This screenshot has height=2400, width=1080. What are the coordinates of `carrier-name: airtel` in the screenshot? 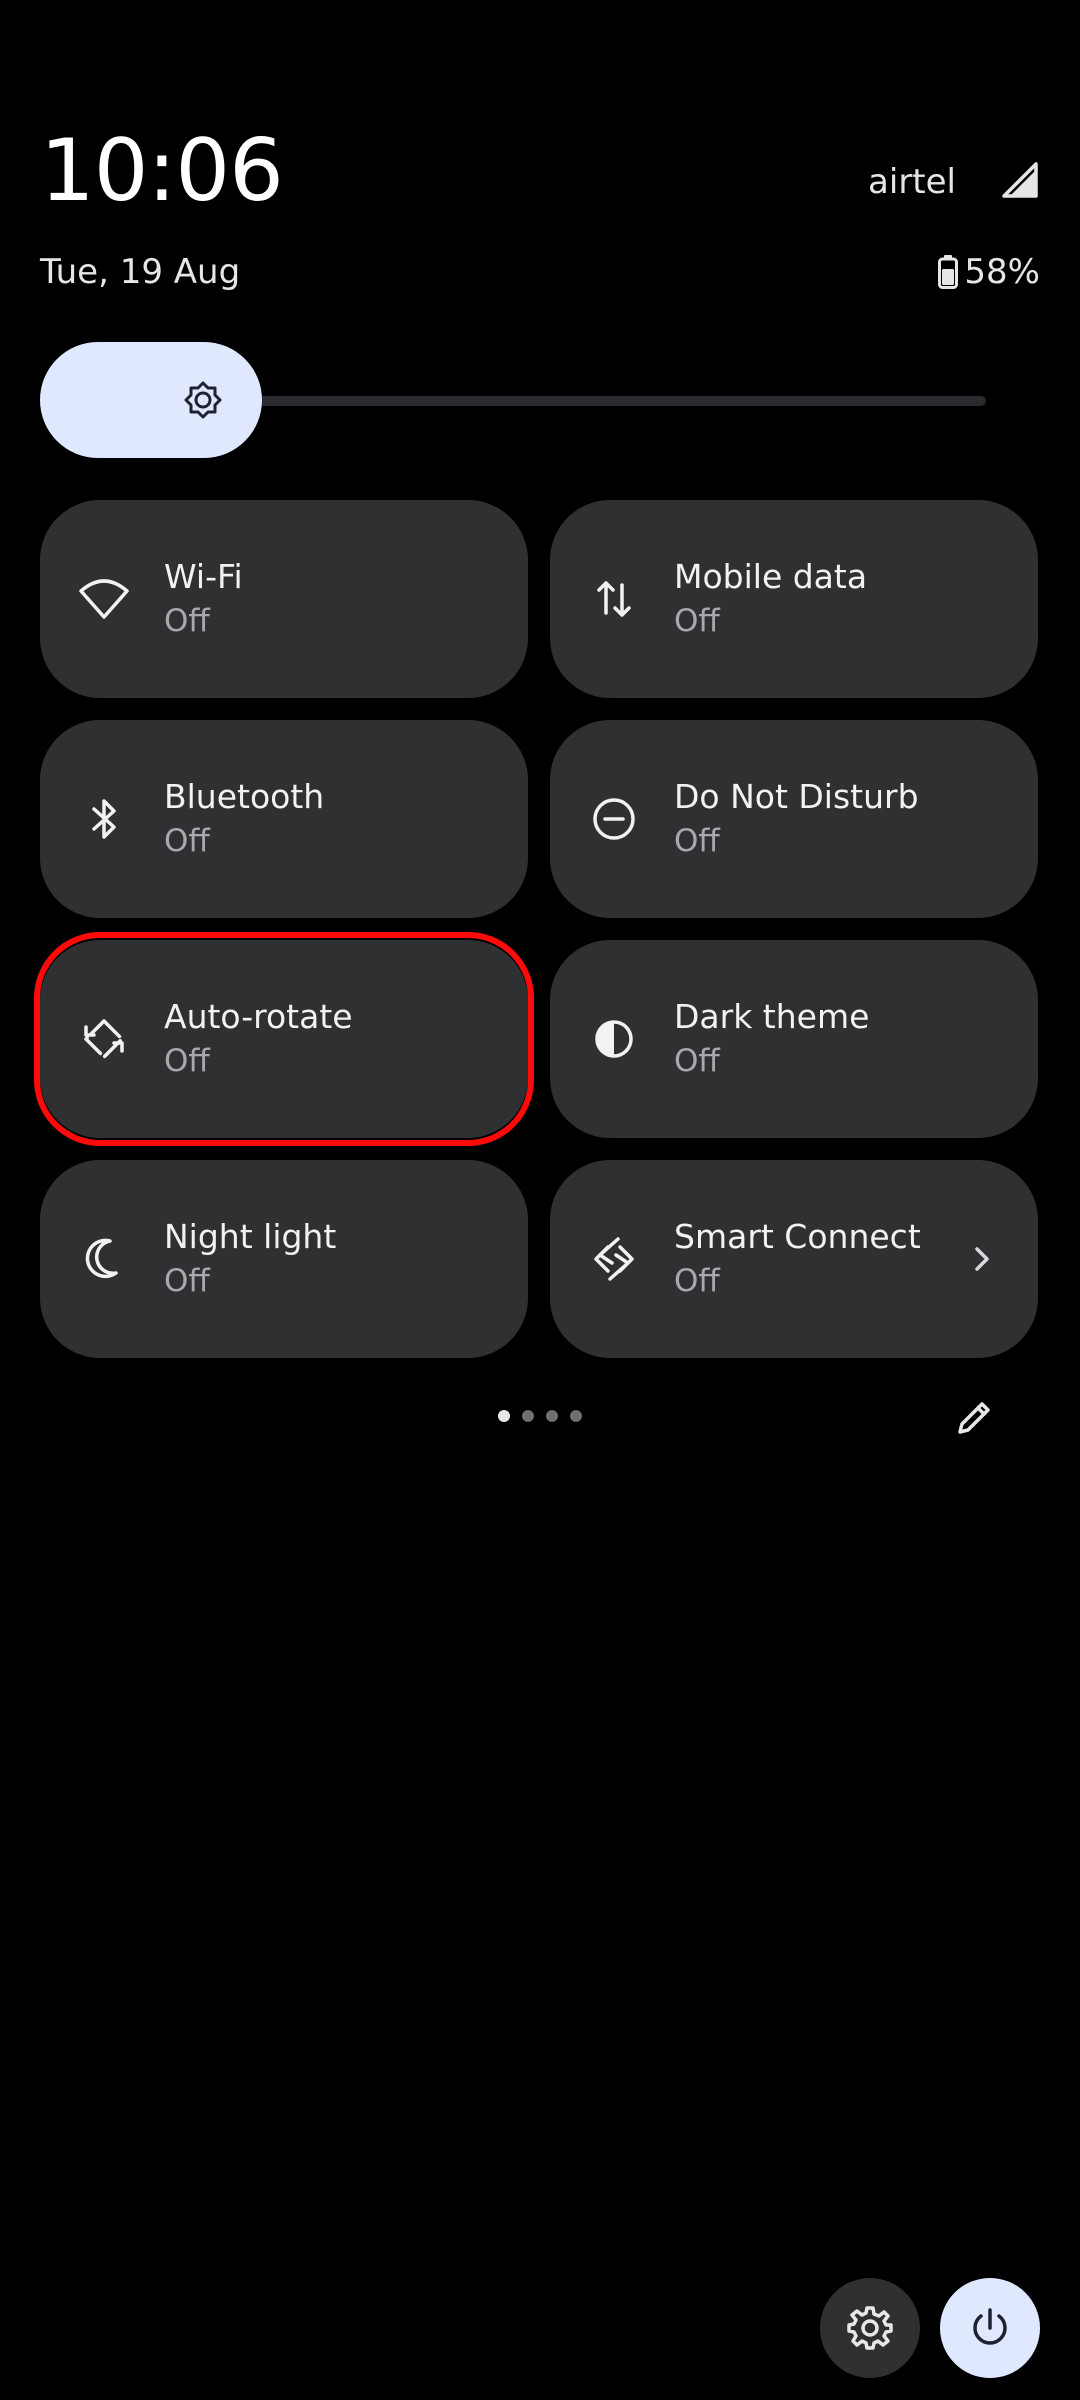 It's located at (912, 182).